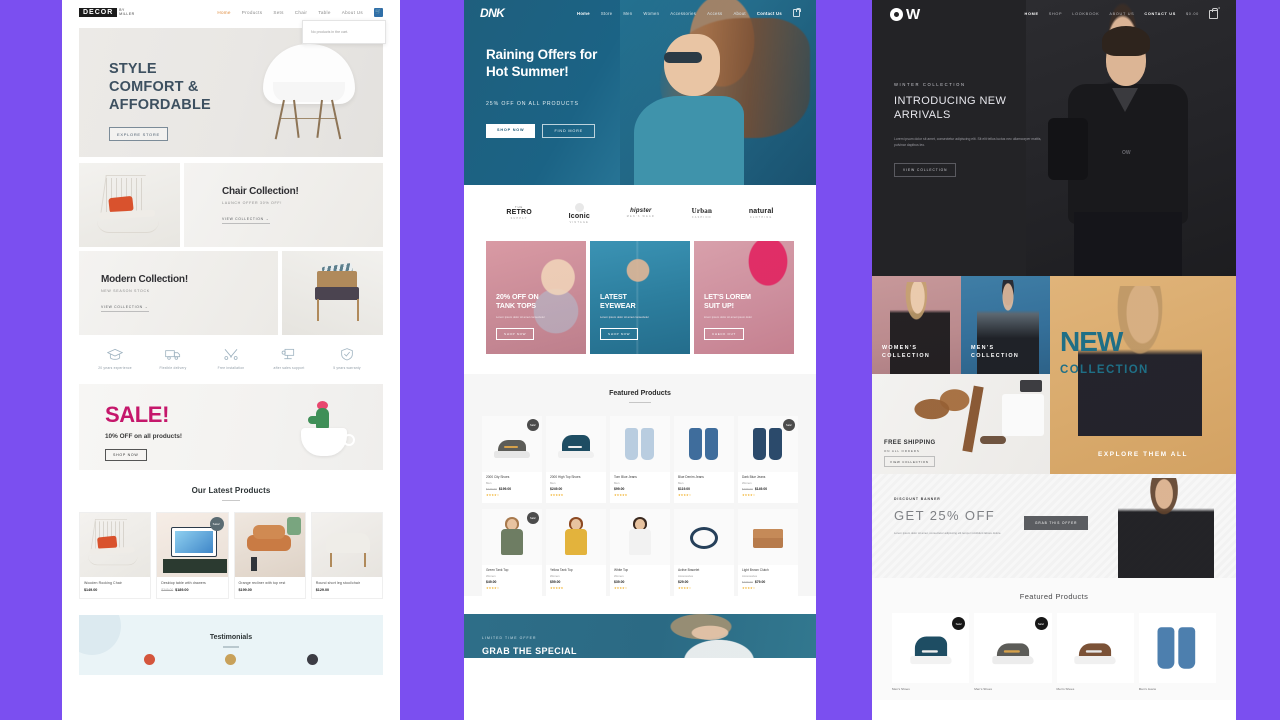 This screenshot has height=720, width=1280. Describe the element at coordinates (1143, 454) in the screenshot. I see `site3-new-collection-cta: EXPLORE THEM ALL` at that location.